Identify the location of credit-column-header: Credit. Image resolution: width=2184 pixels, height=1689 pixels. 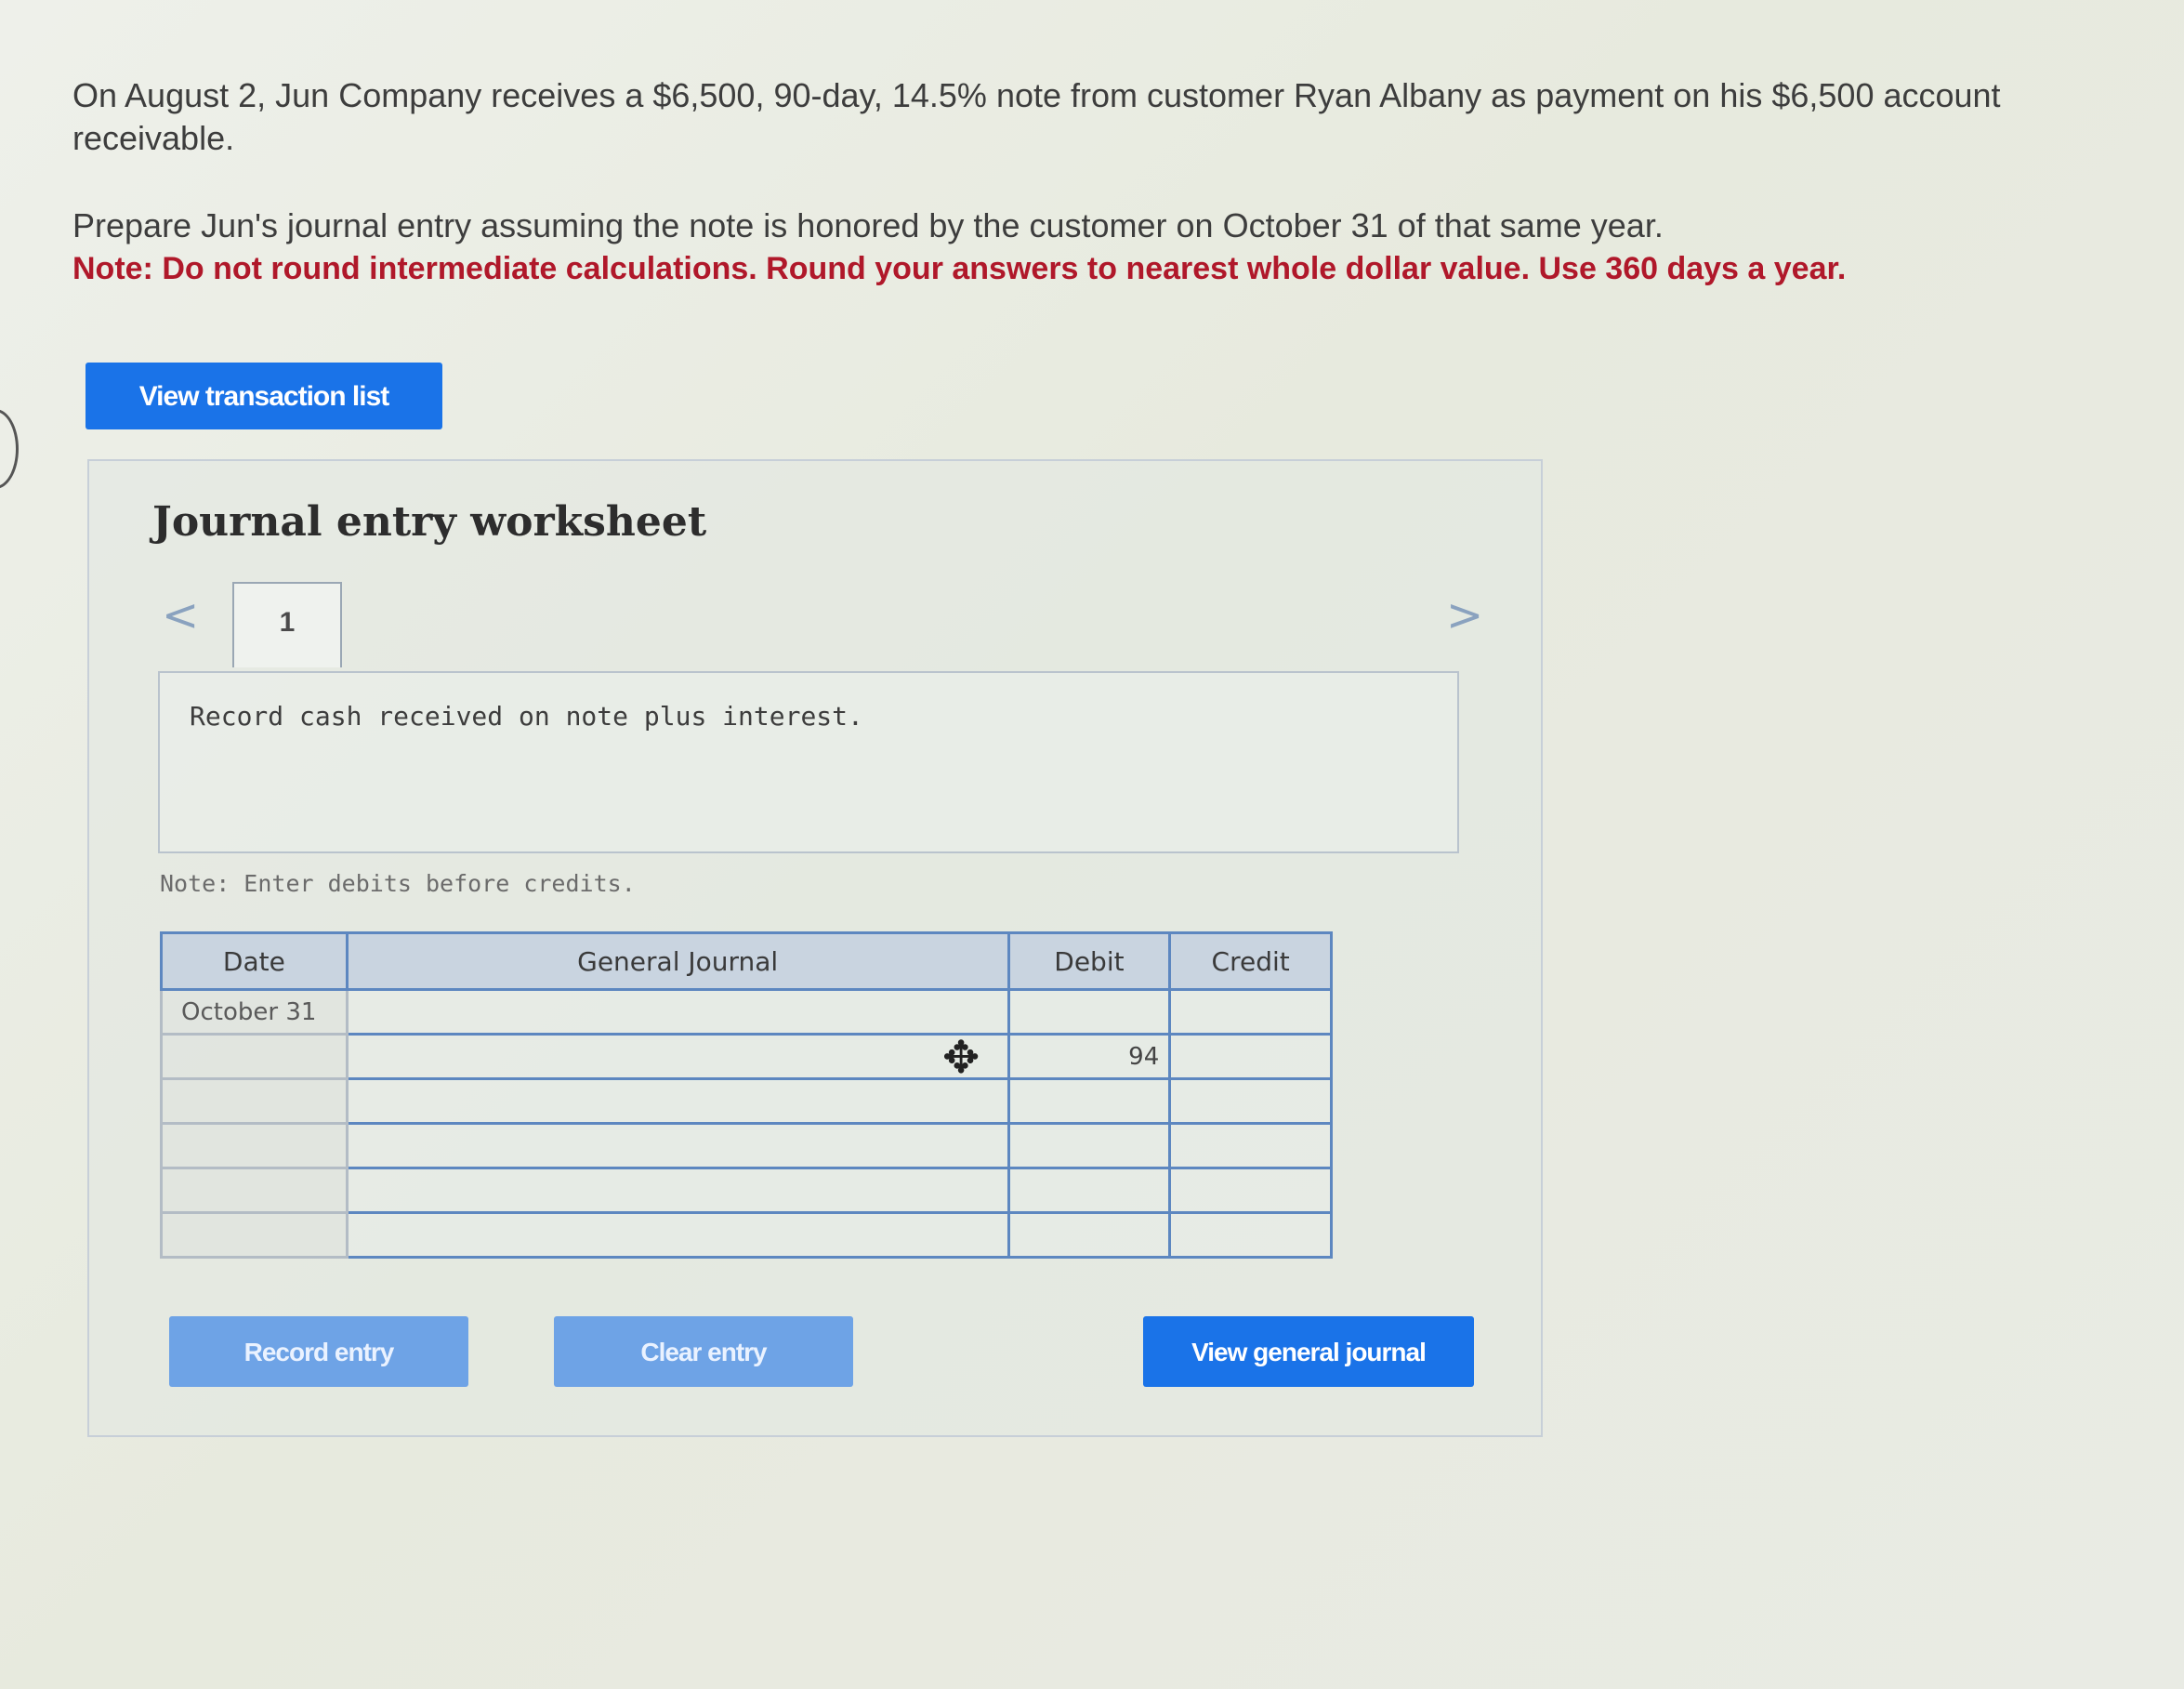
(1250, 961).